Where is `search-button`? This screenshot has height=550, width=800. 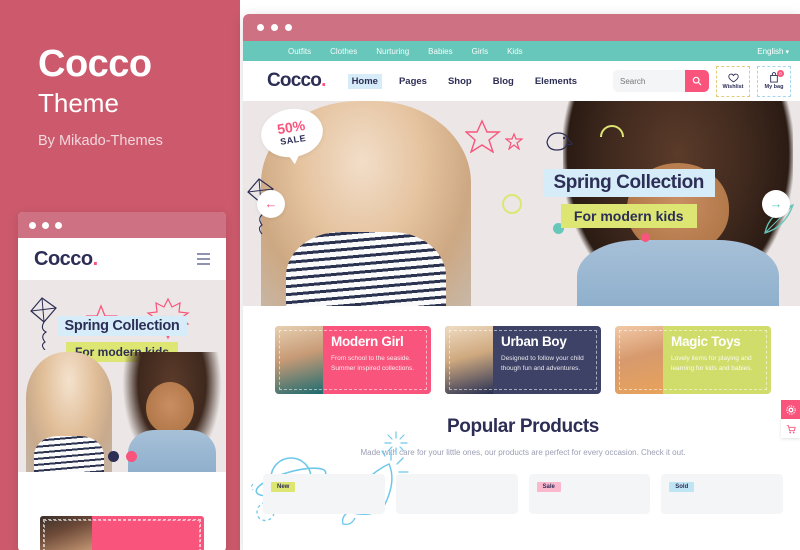 search-button is located at coordinates (697, 81).